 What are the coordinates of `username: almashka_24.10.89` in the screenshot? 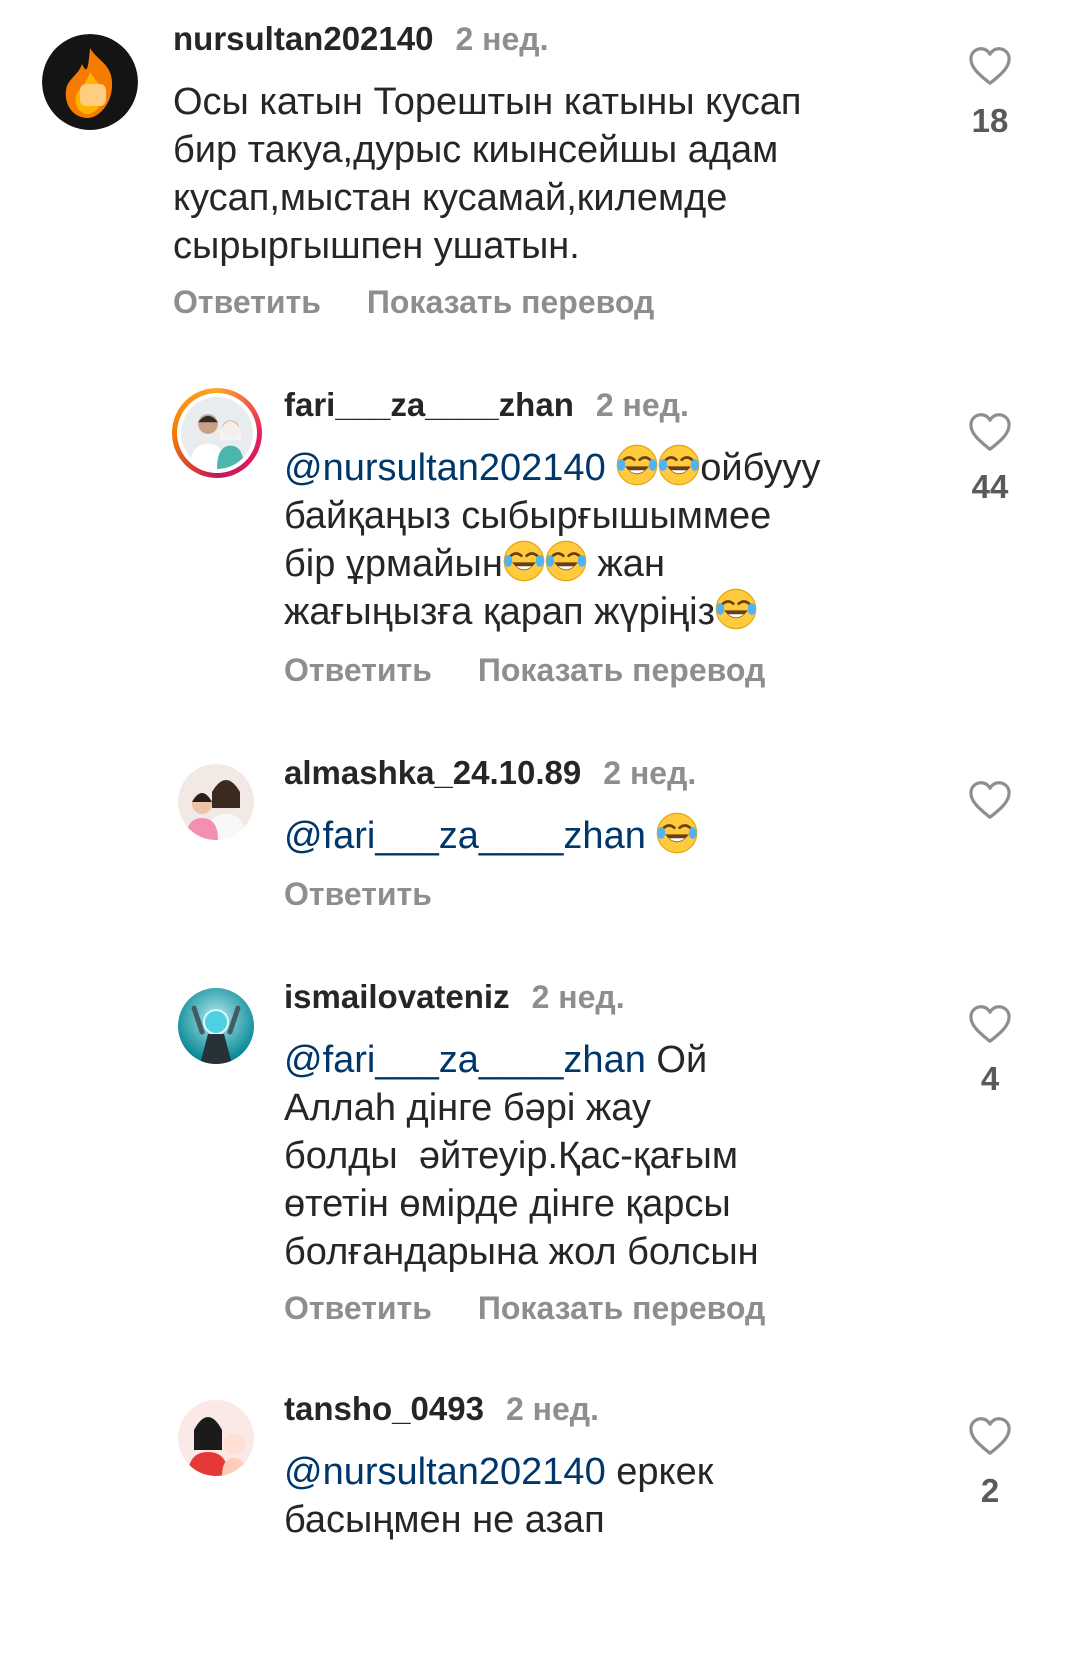 It's located at (432, 773).